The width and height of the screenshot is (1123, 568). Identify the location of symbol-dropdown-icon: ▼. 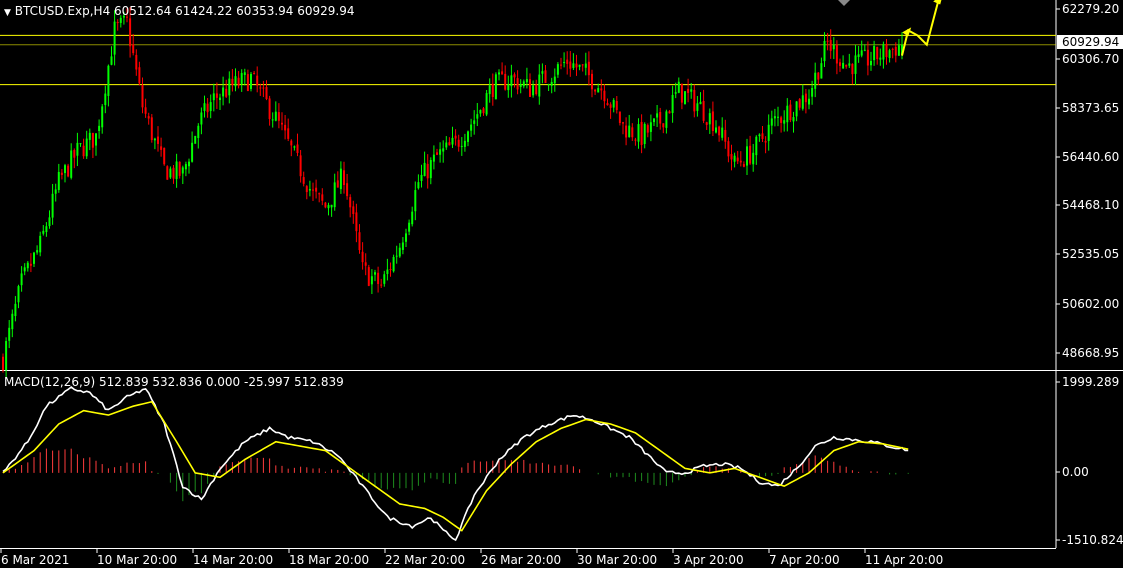
(7, 13).